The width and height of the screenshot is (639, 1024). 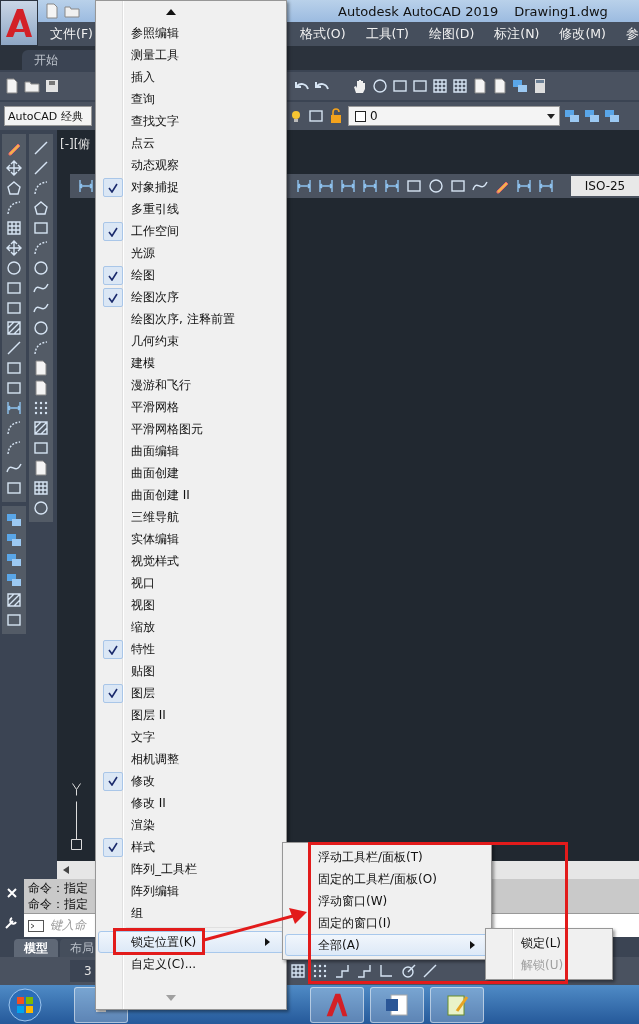 What do you see at coordinates (191, 33) in the screenshot?
I see `menu-item: 参照编辑` at bounding box center [191, 33].